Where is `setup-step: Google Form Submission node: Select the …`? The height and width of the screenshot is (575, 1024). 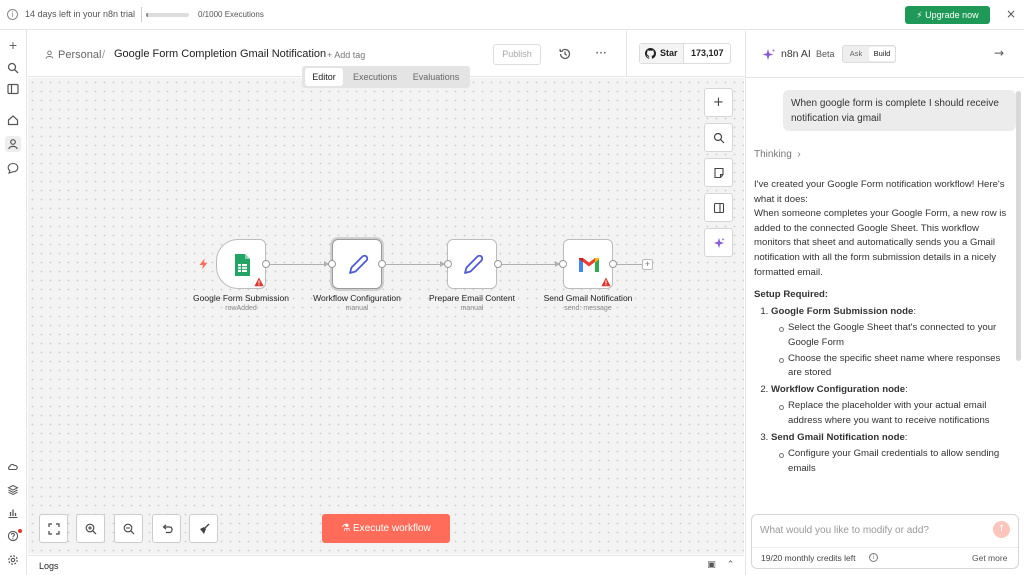
setup-step: Google Form Submission node: Select the … is located at coordinates (893, 343).